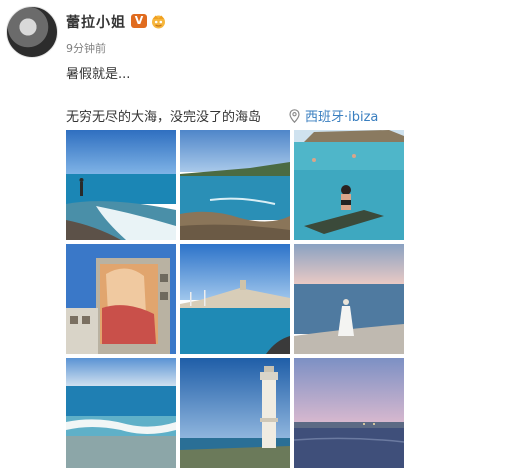 The image size is (514, 472). Describe the element at coordinates (158, 21) in the screenshot. I see `crown-member-icon` at that location.